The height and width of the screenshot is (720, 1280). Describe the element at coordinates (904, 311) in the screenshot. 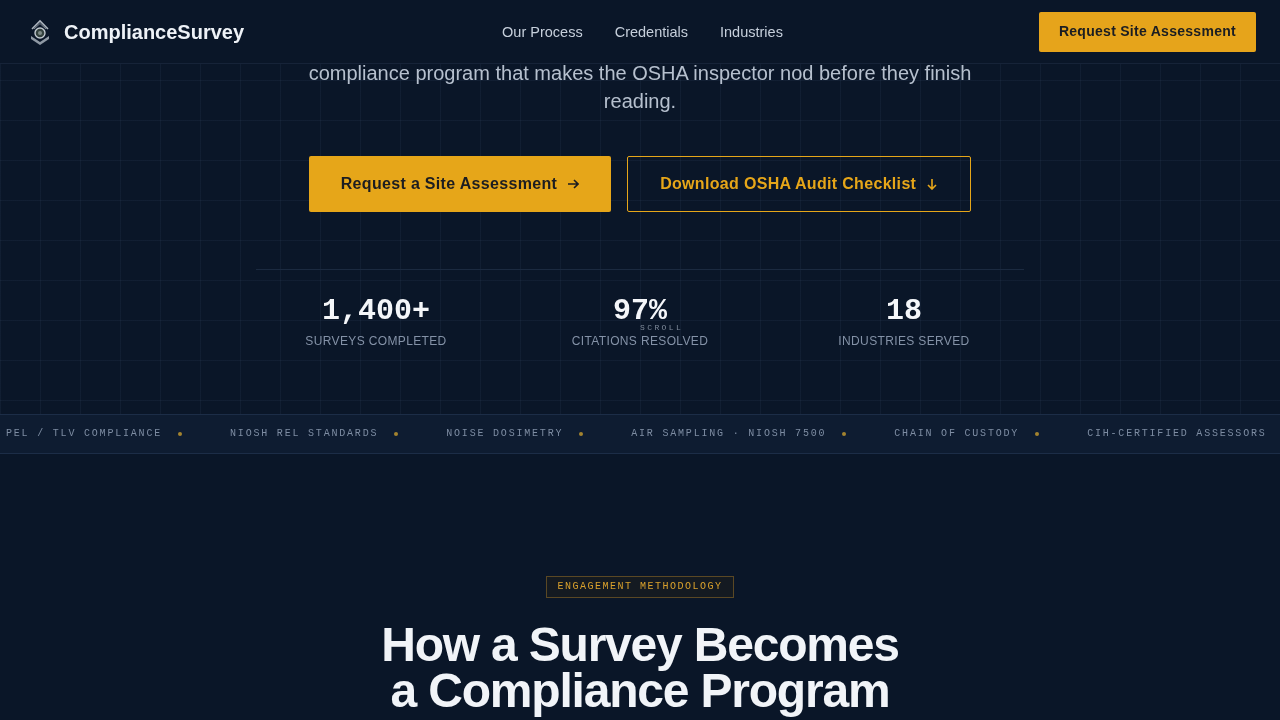

I see `stat-value: 18` at that location.